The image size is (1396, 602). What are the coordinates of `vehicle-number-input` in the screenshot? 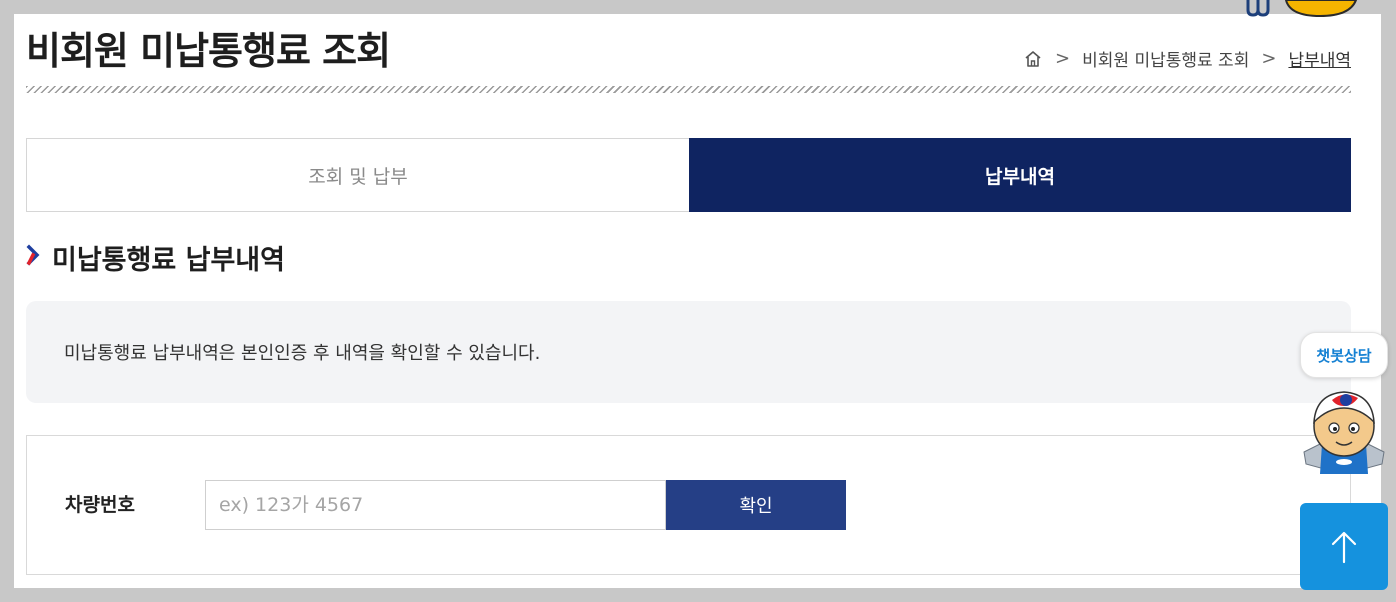 It's located at (435, 505).